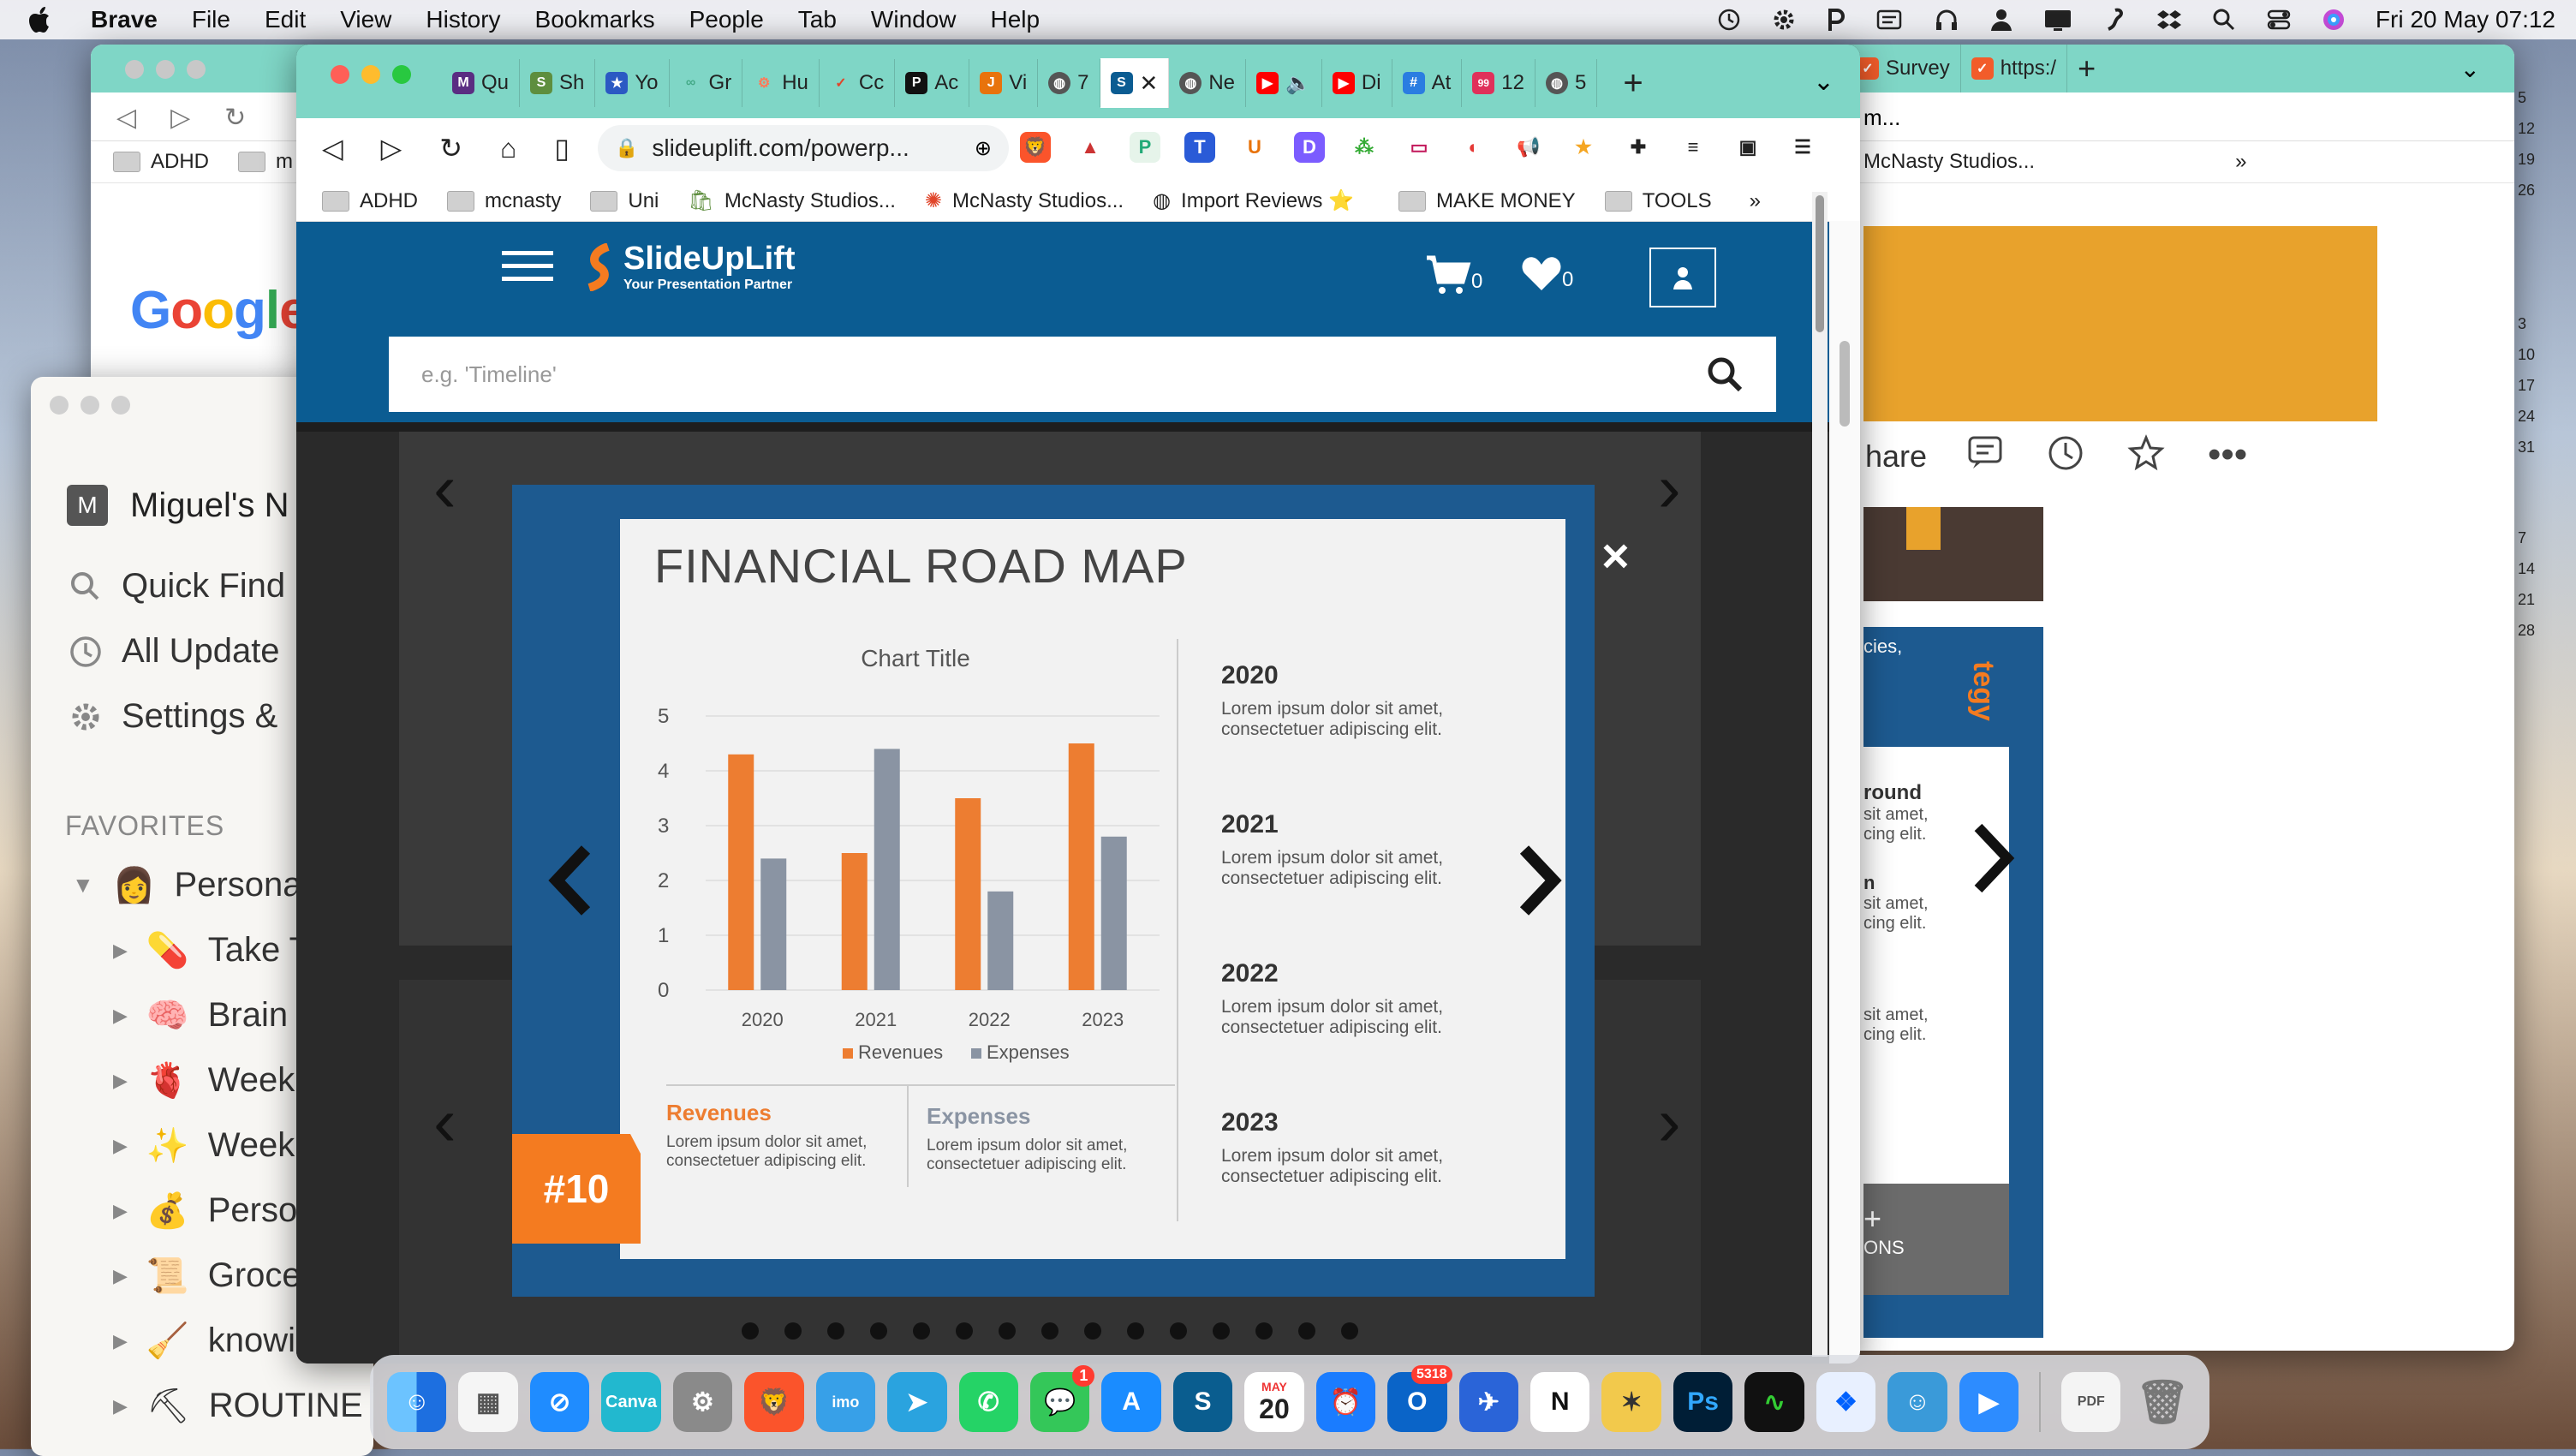 The width and height of the screenshot is (2576, 1456). Describe the element at coordinates (1135, 83) in the screenshot. I see `tab-active: S ✕` at that location.